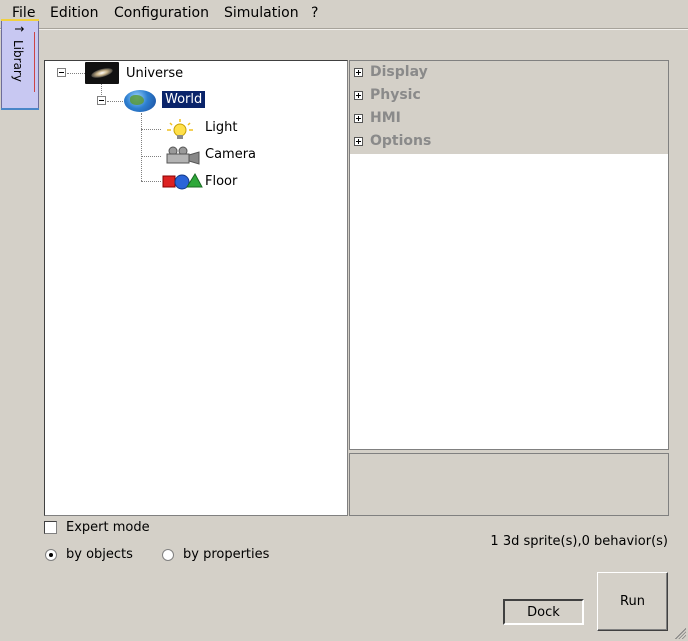  I want to click on library-tab-accent, so click(34, 62).